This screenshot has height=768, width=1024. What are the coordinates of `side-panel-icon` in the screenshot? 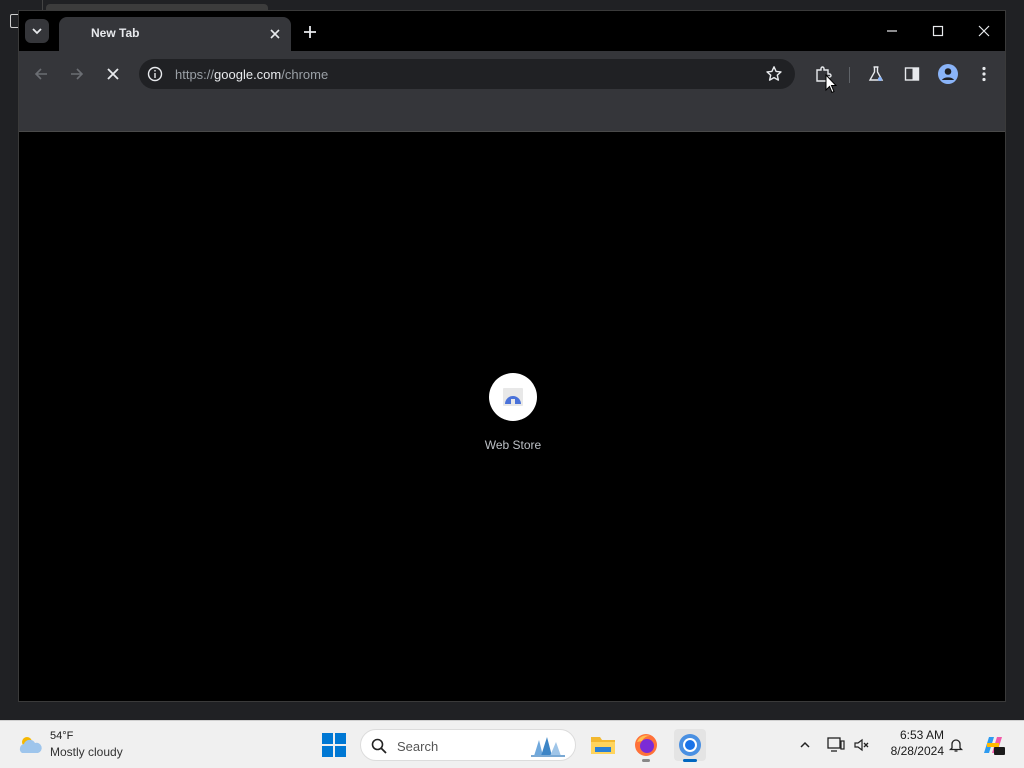 It's located at (912, 74).